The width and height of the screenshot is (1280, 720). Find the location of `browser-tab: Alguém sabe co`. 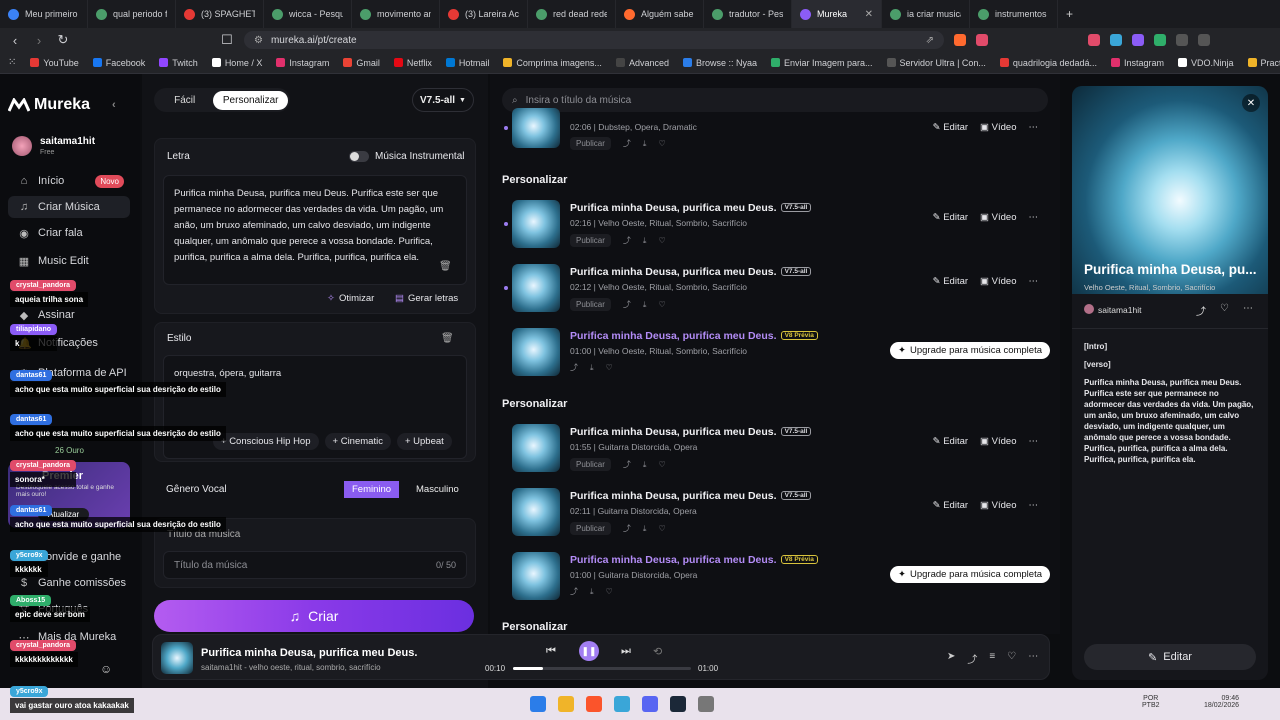

browser-tab: Alguém sabe co is located at coordinates (660, 14).